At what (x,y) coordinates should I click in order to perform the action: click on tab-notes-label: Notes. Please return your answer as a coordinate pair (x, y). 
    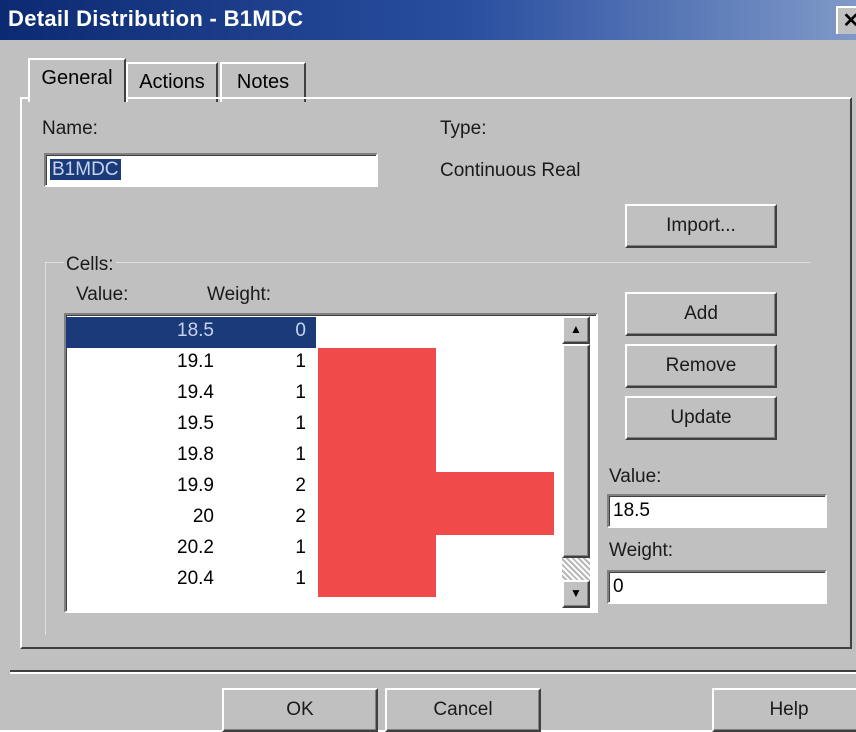
    Looking at the image, I should click on (263, 82).